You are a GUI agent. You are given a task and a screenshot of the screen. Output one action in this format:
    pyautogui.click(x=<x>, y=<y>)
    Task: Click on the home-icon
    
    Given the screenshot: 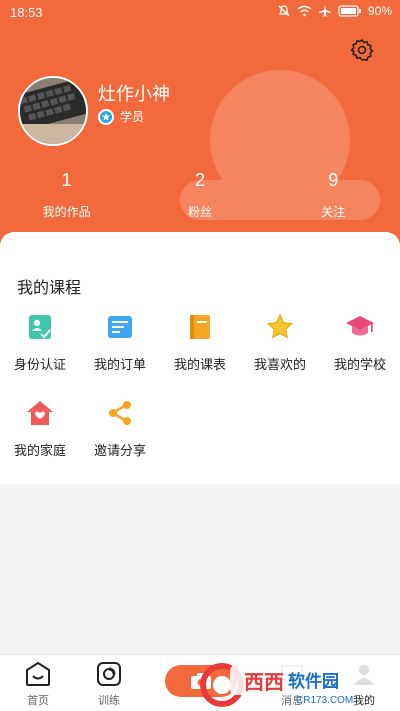 What is the action you would take?
    pyautogui.click(x=40, y=413)
    